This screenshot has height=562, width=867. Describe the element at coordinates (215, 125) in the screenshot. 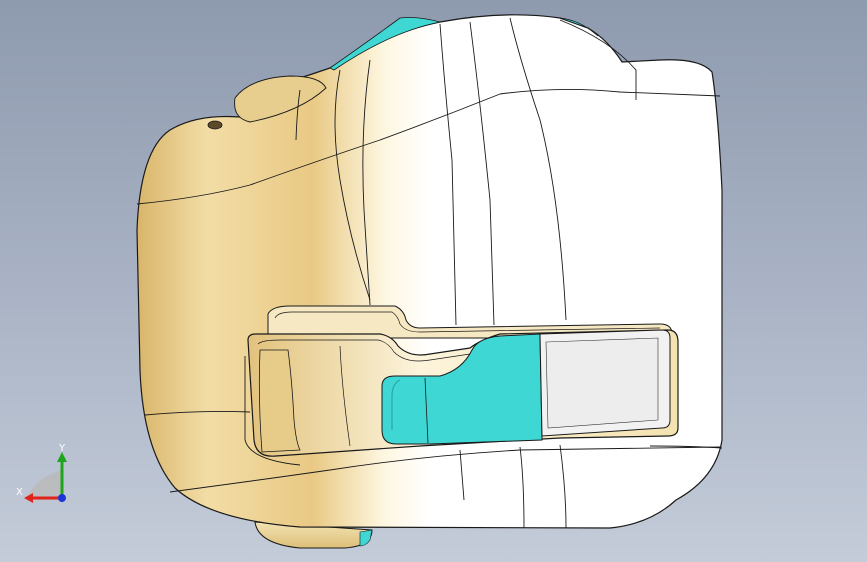

I see `top-button-hole` at that location.